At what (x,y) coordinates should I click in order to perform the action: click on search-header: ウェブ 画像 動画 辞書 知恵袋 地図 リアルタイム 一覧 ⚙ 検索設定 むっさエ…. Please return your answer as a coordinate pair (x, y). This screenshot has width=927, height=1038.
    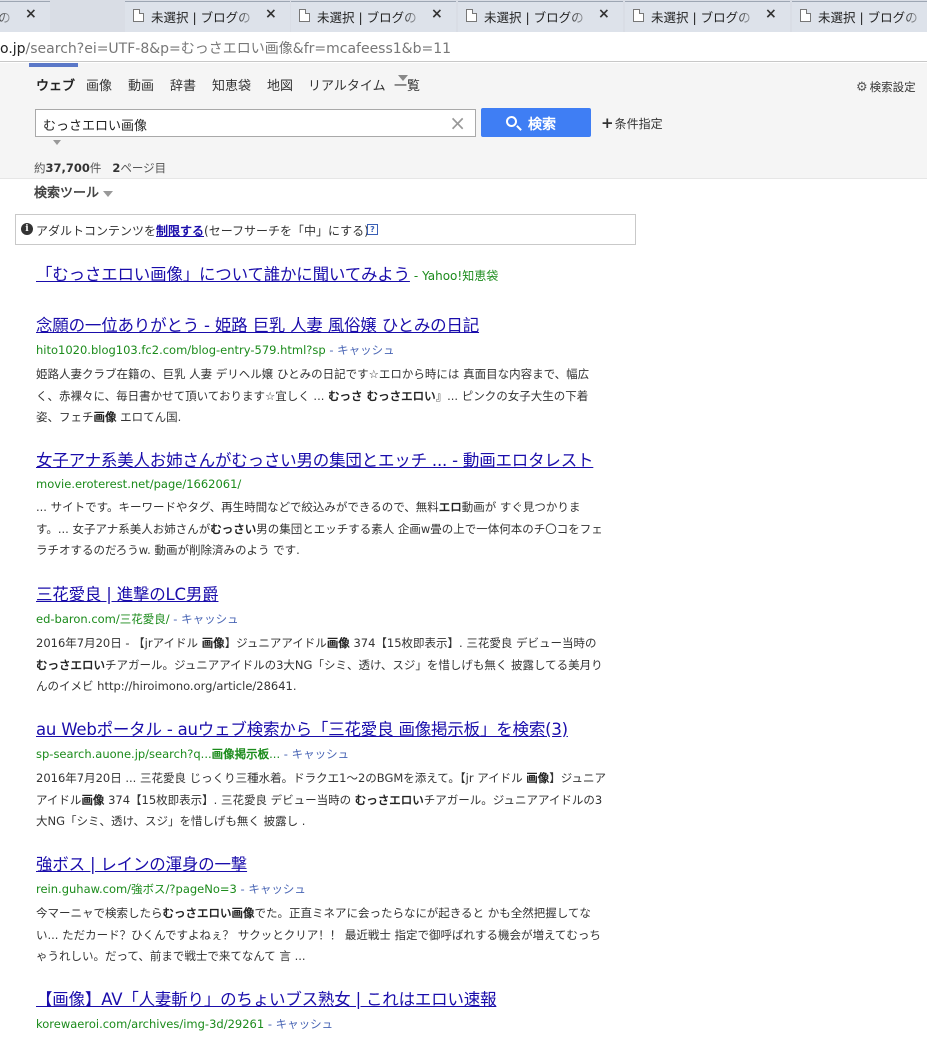
    Looking at the image, I should click on (463, 121).